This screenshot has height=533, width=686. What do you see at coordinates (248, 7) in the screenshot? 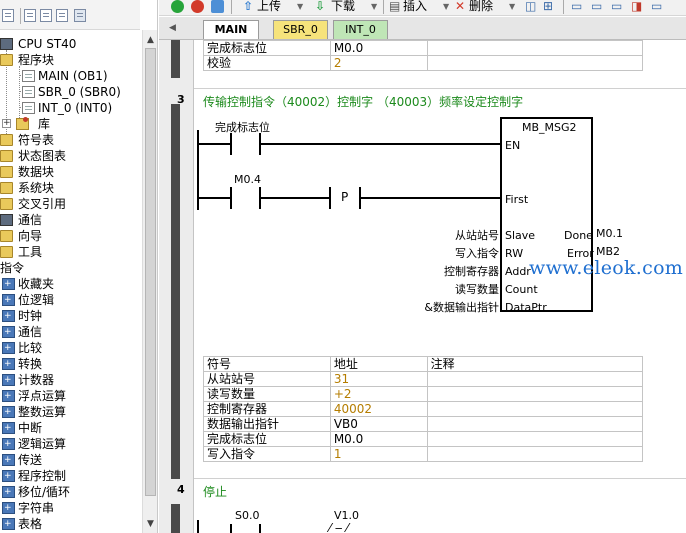
I see `upload-arrow-icon: ⇧` at bounding box center [248, 7].